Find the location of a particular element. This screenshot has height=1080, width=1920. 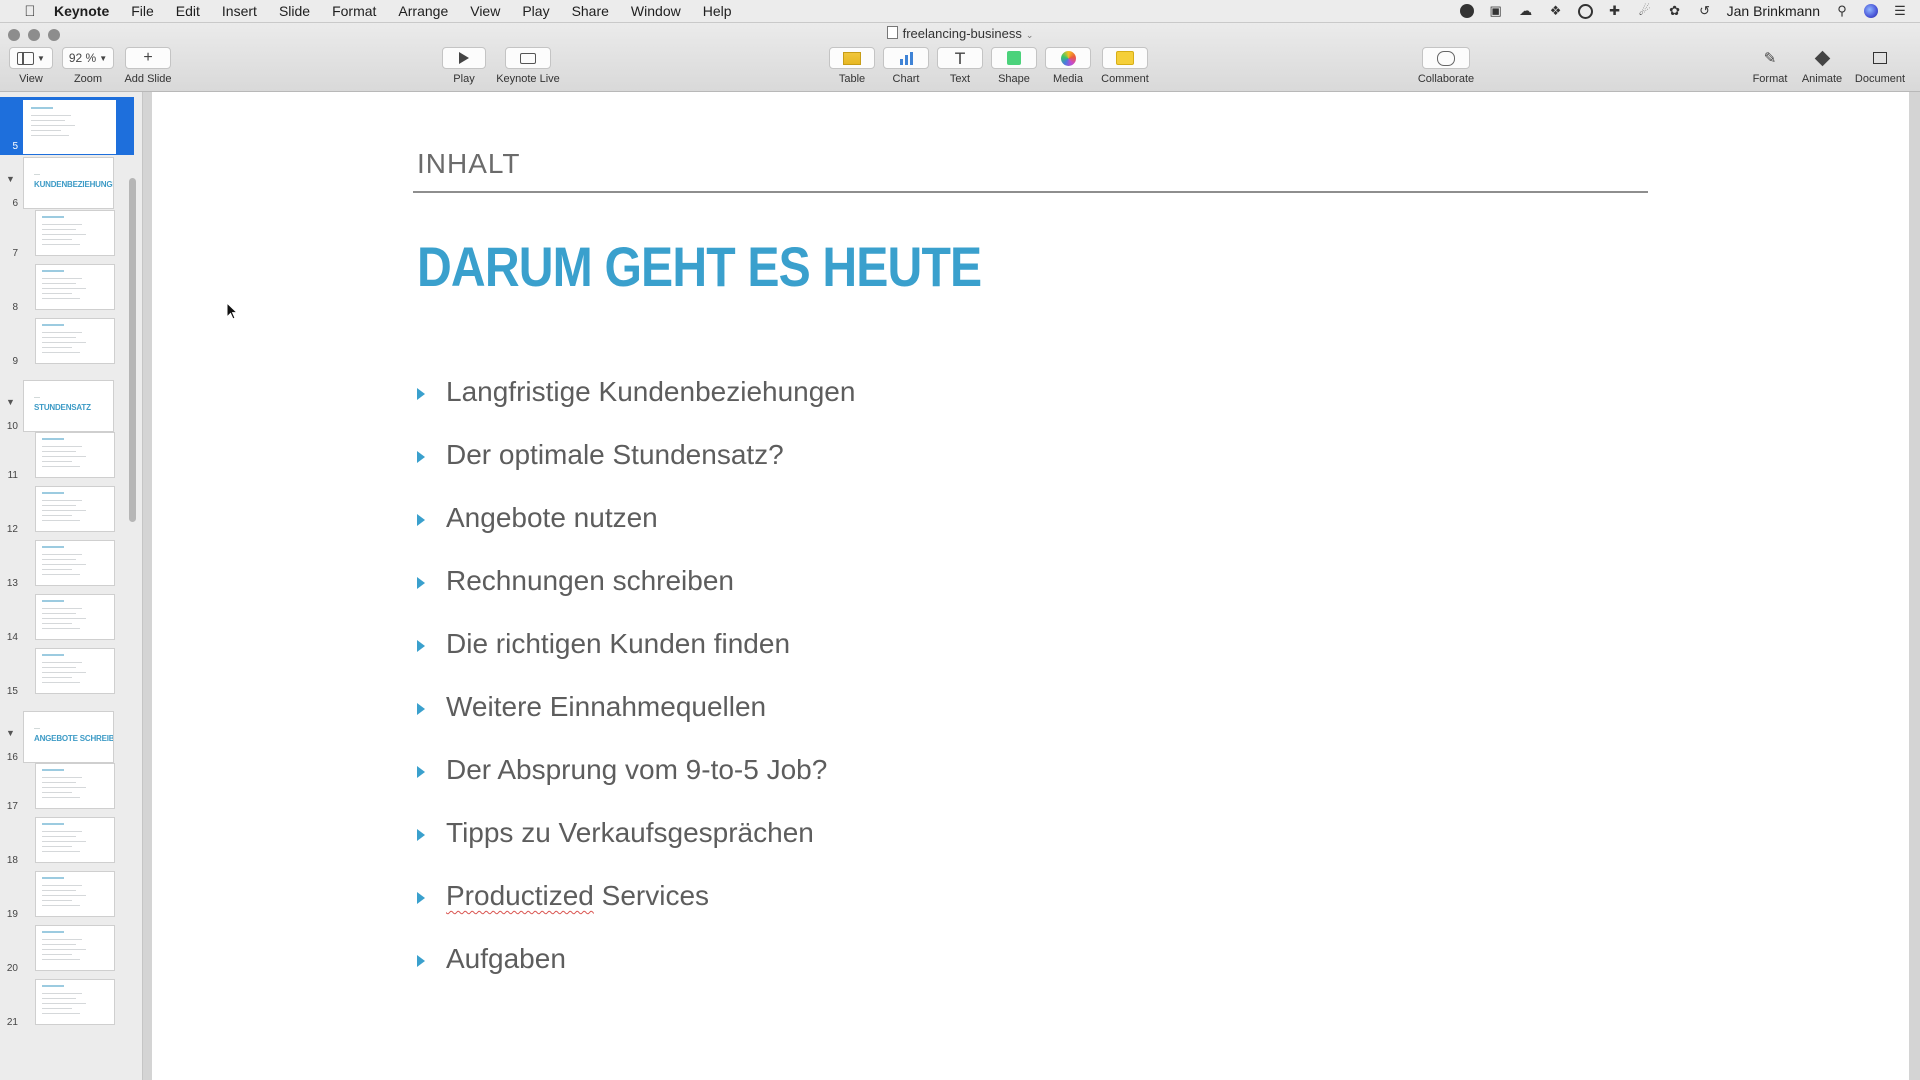

menu-share: Share is located at coordinates (590, 11).